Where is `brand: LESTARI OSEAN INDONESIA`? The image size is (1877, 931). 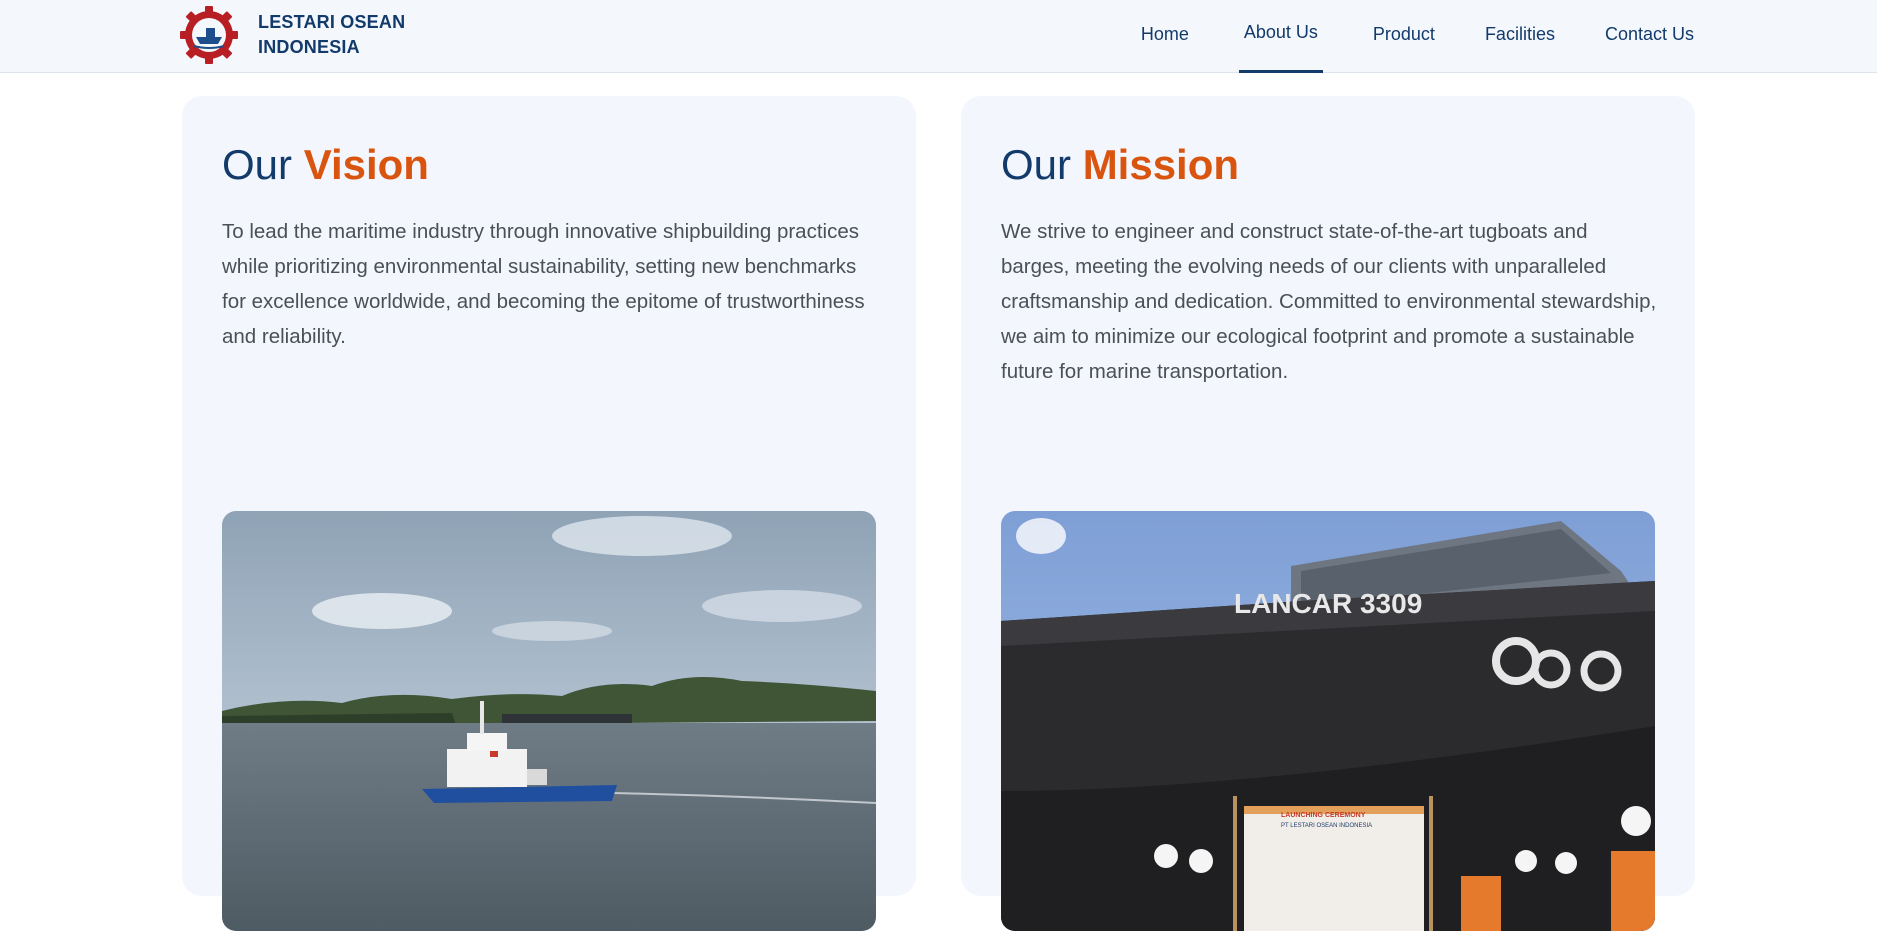
brand: LESTARI OSEAN INDONESIA is located at coordinates (291, 35).